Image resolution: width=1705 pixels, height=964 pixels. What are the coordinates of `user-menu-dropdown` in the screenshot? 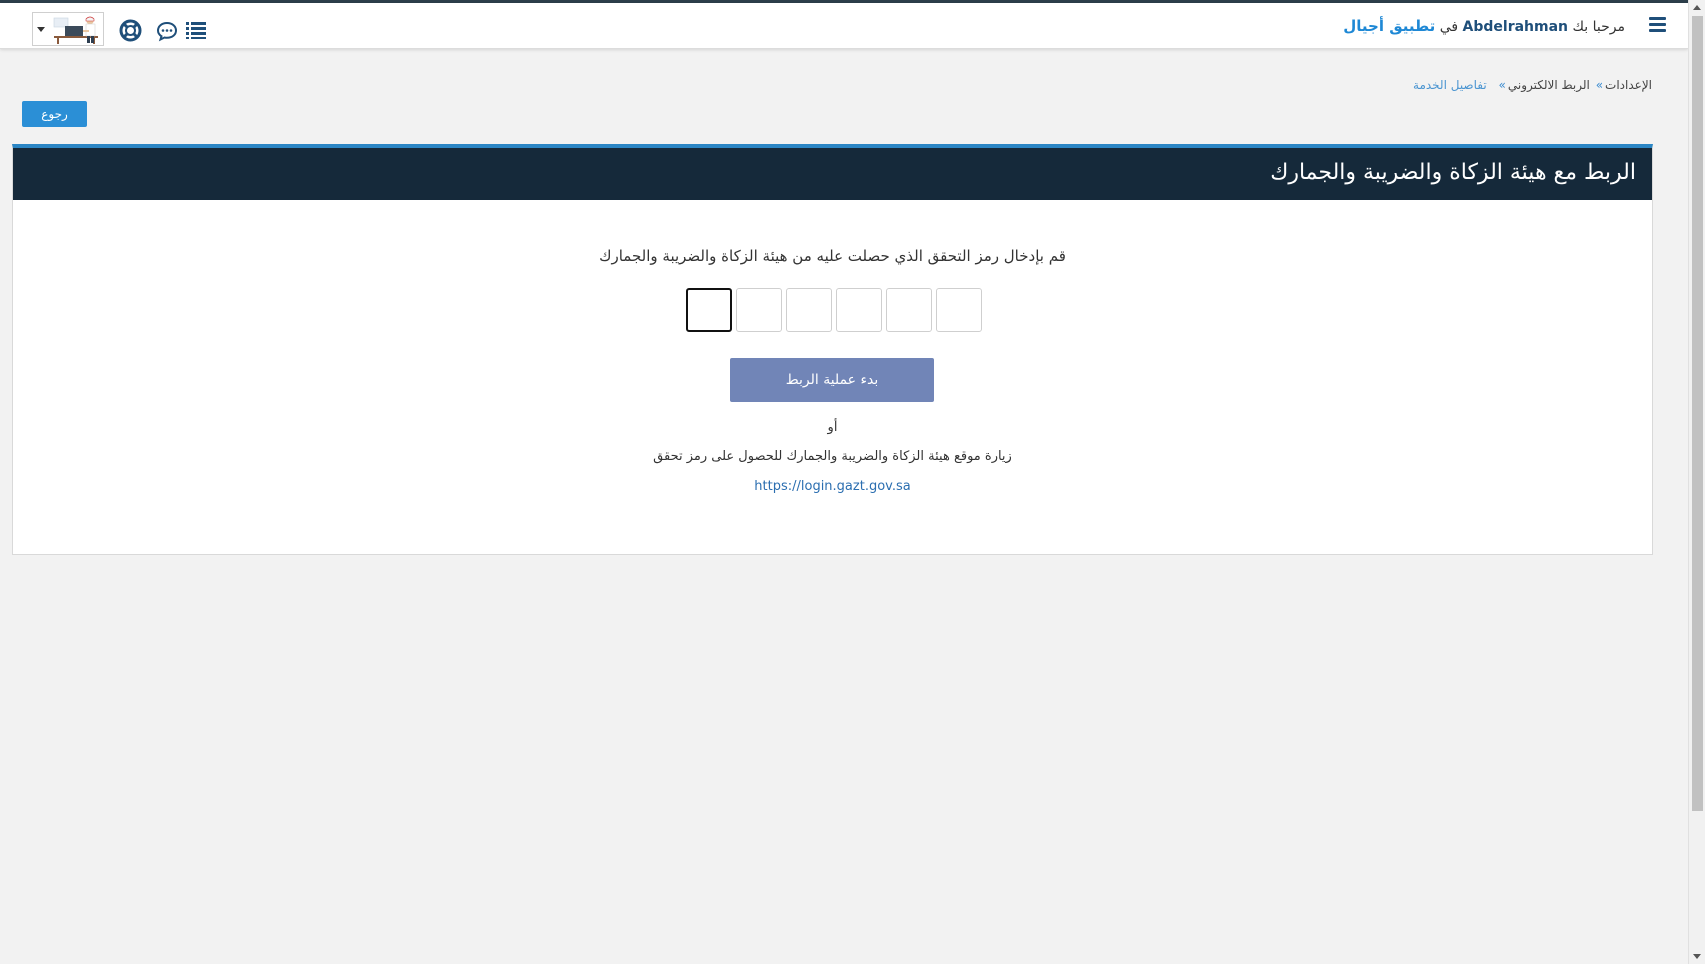 It's located at (68, 29).